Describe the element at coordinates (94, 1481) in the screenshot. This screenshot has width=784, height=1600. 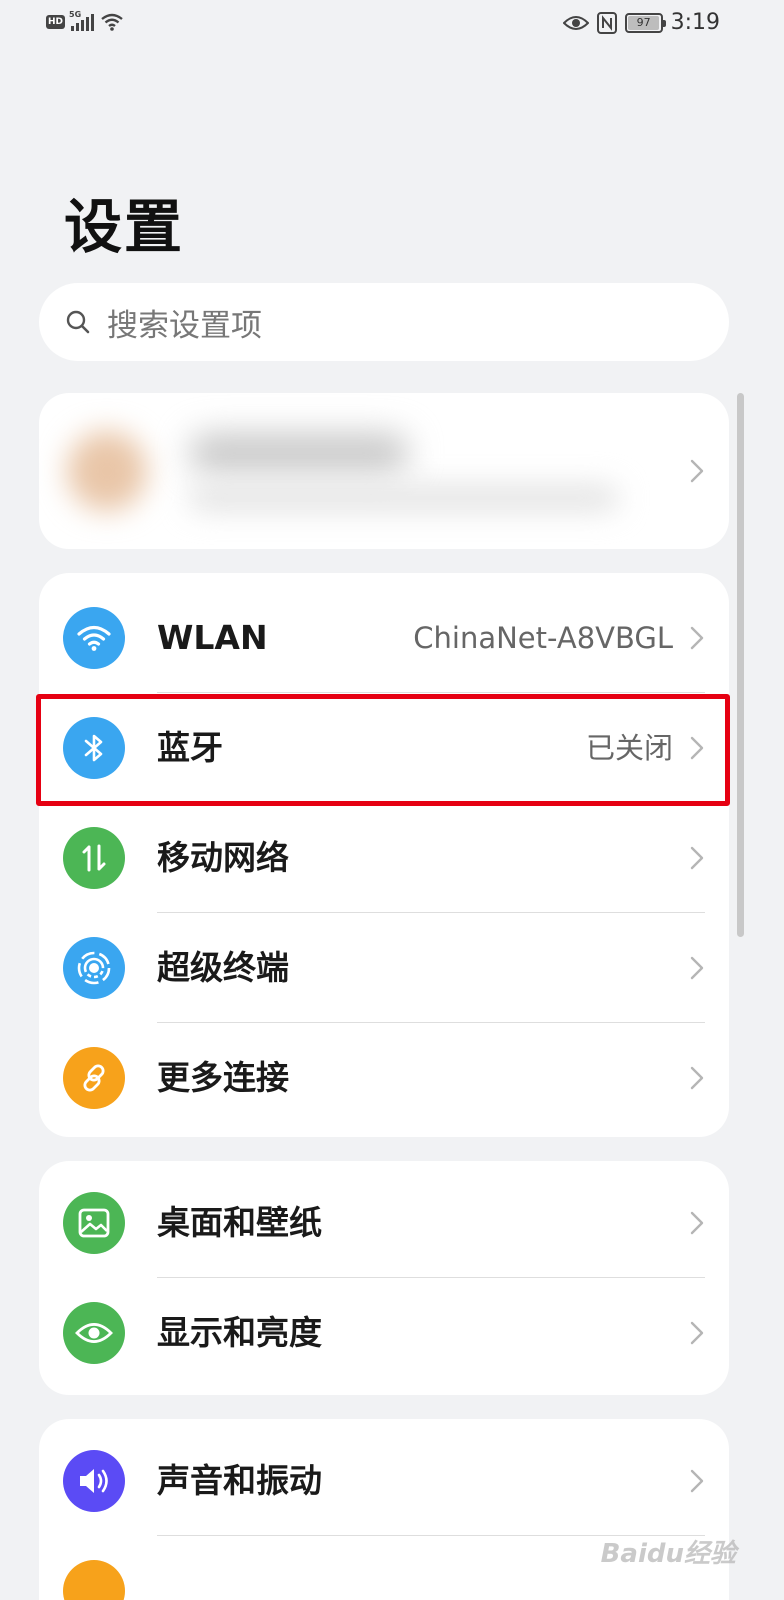
I see `speaker-icon` at that location.